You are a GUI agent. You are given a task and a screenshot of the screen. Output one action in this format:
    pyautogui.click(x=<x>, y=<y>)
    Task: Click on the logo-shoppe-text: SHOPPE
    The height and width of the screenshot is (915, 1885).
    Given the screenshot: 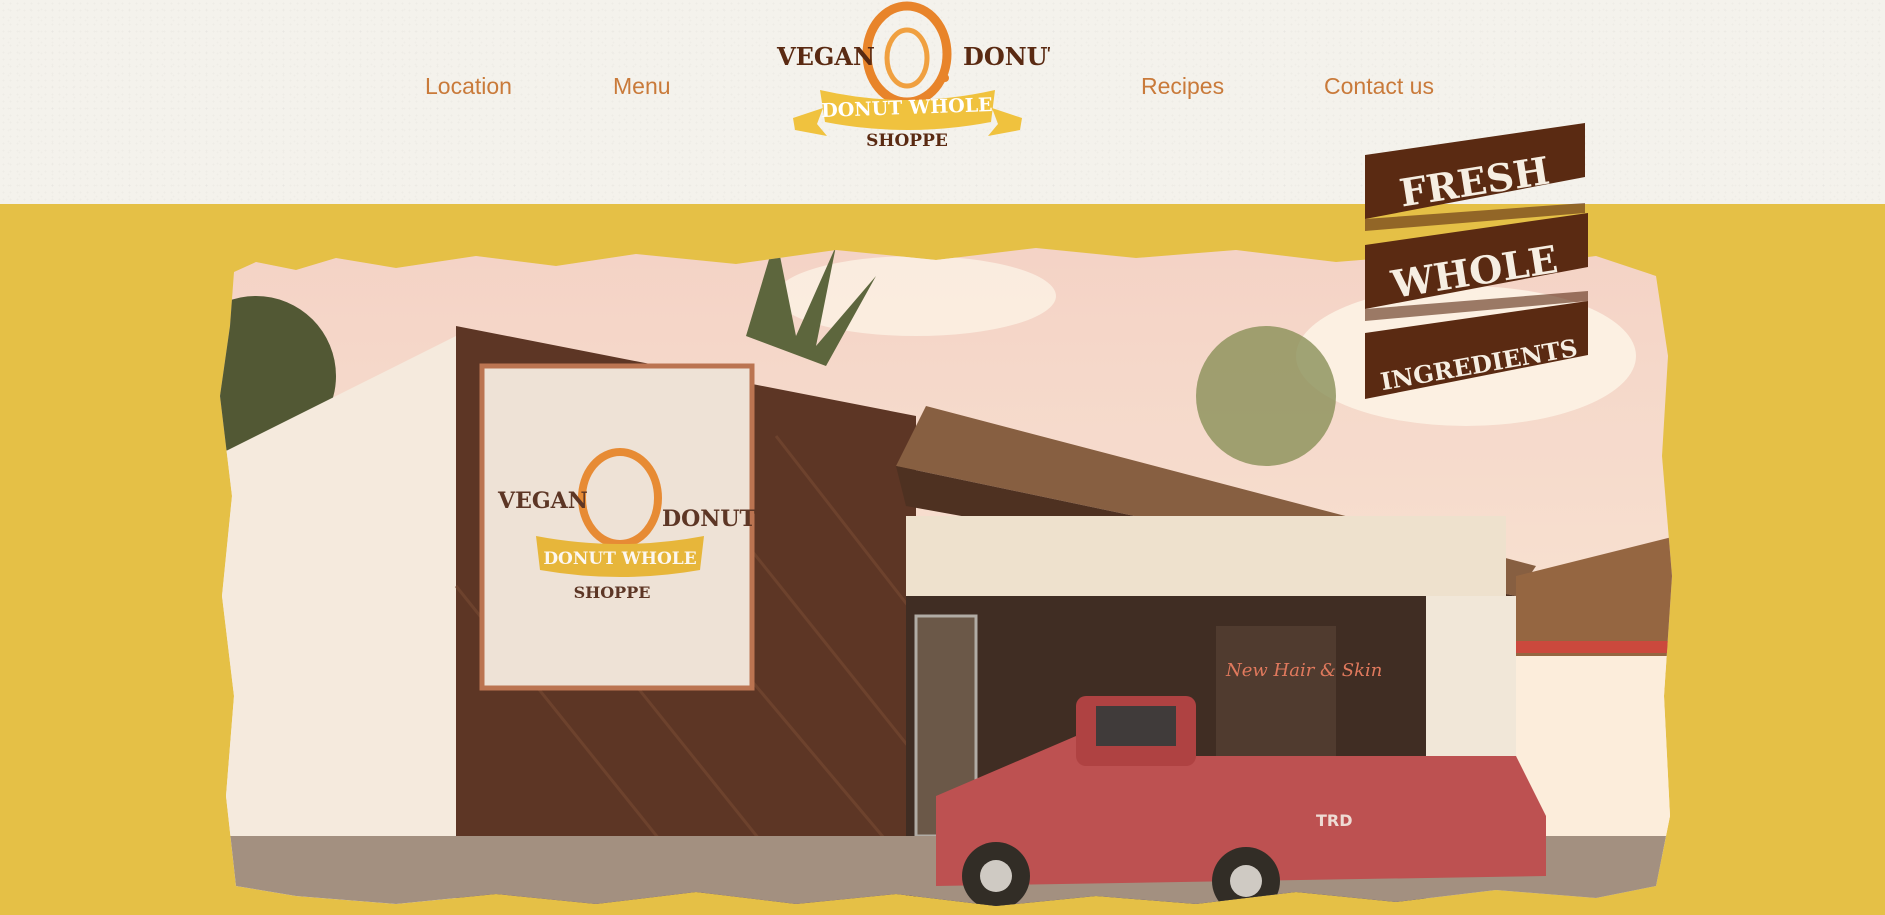 What is the action you would take?
    pyautogui.click(x=907, y=141)
    